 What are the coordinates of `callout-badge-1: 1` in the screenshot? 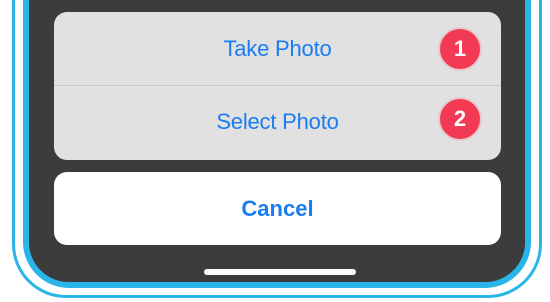 It's located at (460, 49).